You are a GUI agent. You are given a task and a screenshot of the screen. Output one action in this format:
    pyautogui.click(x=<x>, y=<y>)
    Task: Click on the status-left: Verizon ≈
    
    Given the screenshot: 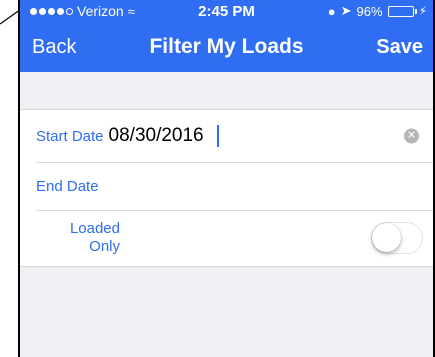 What is the action you would take?
    pyautogui.click(x=82, y=11)
    